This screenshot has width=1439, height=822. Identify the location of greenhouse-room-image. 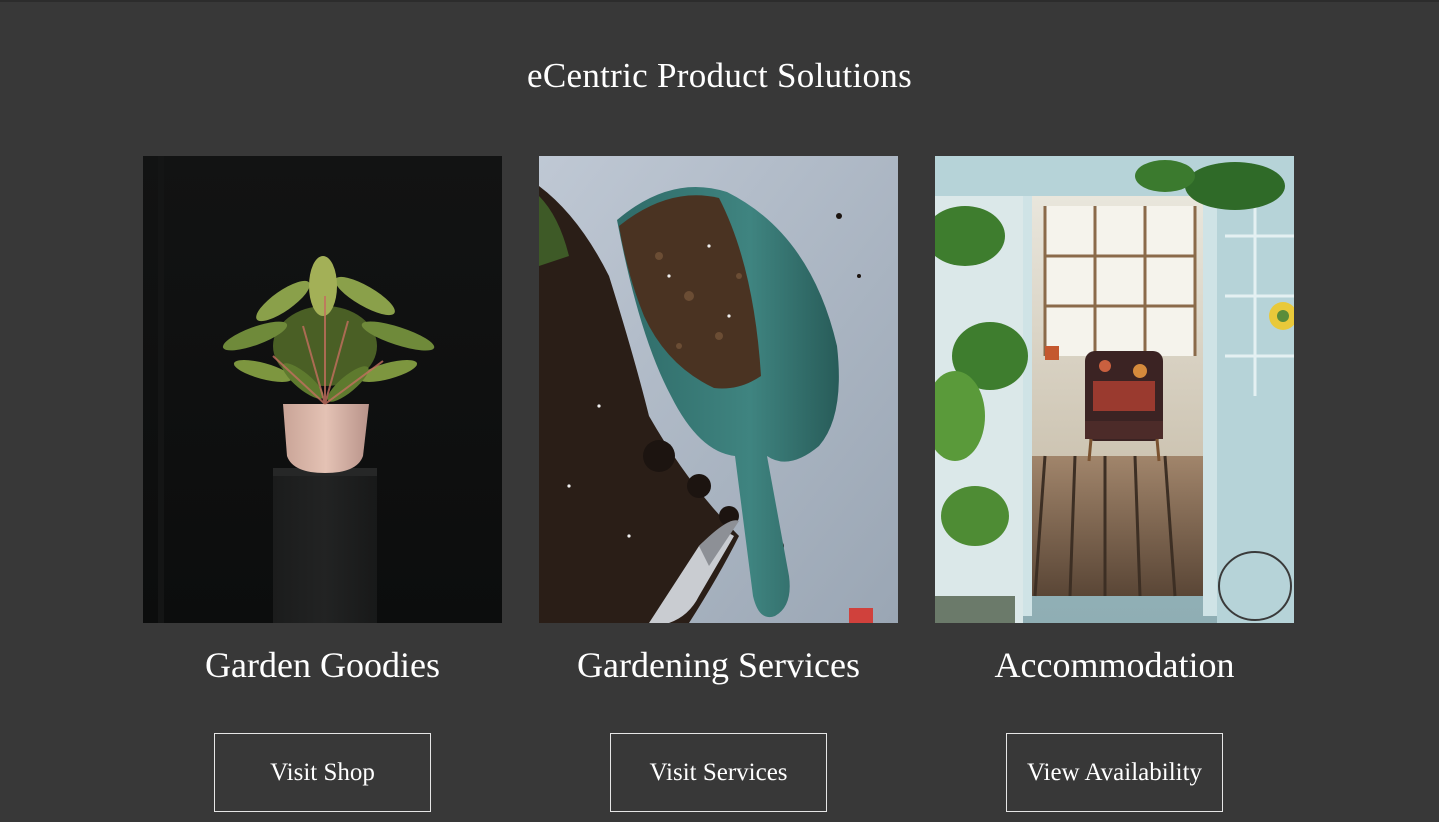
(1114, 389).